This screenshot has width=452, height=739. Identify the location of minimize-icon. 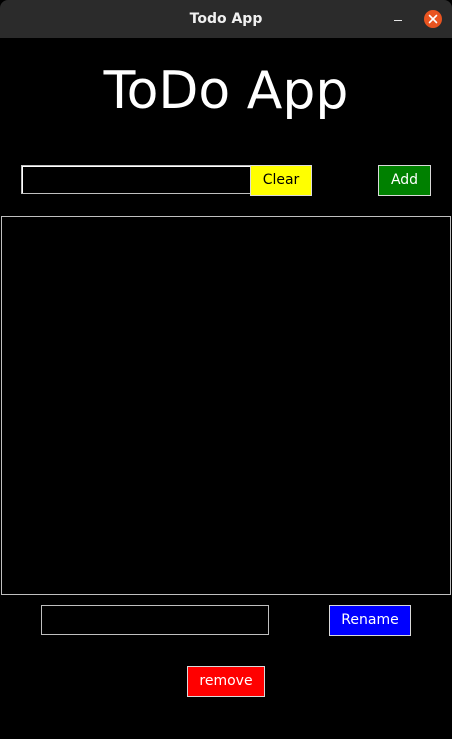
(398, 20).